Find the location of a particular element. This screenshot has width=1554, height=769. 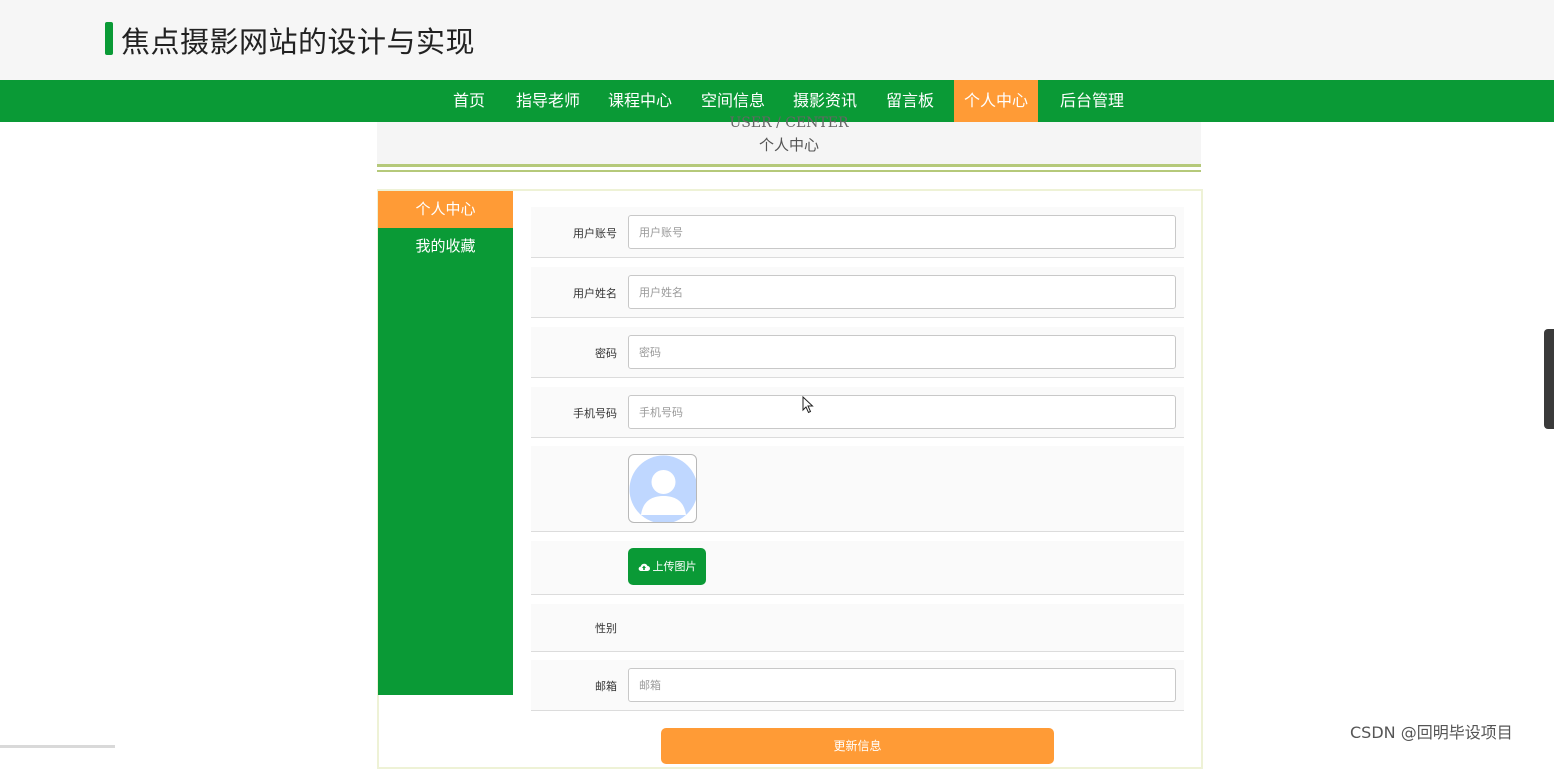

default-avatar-icon is located at coordinates (662, 488).